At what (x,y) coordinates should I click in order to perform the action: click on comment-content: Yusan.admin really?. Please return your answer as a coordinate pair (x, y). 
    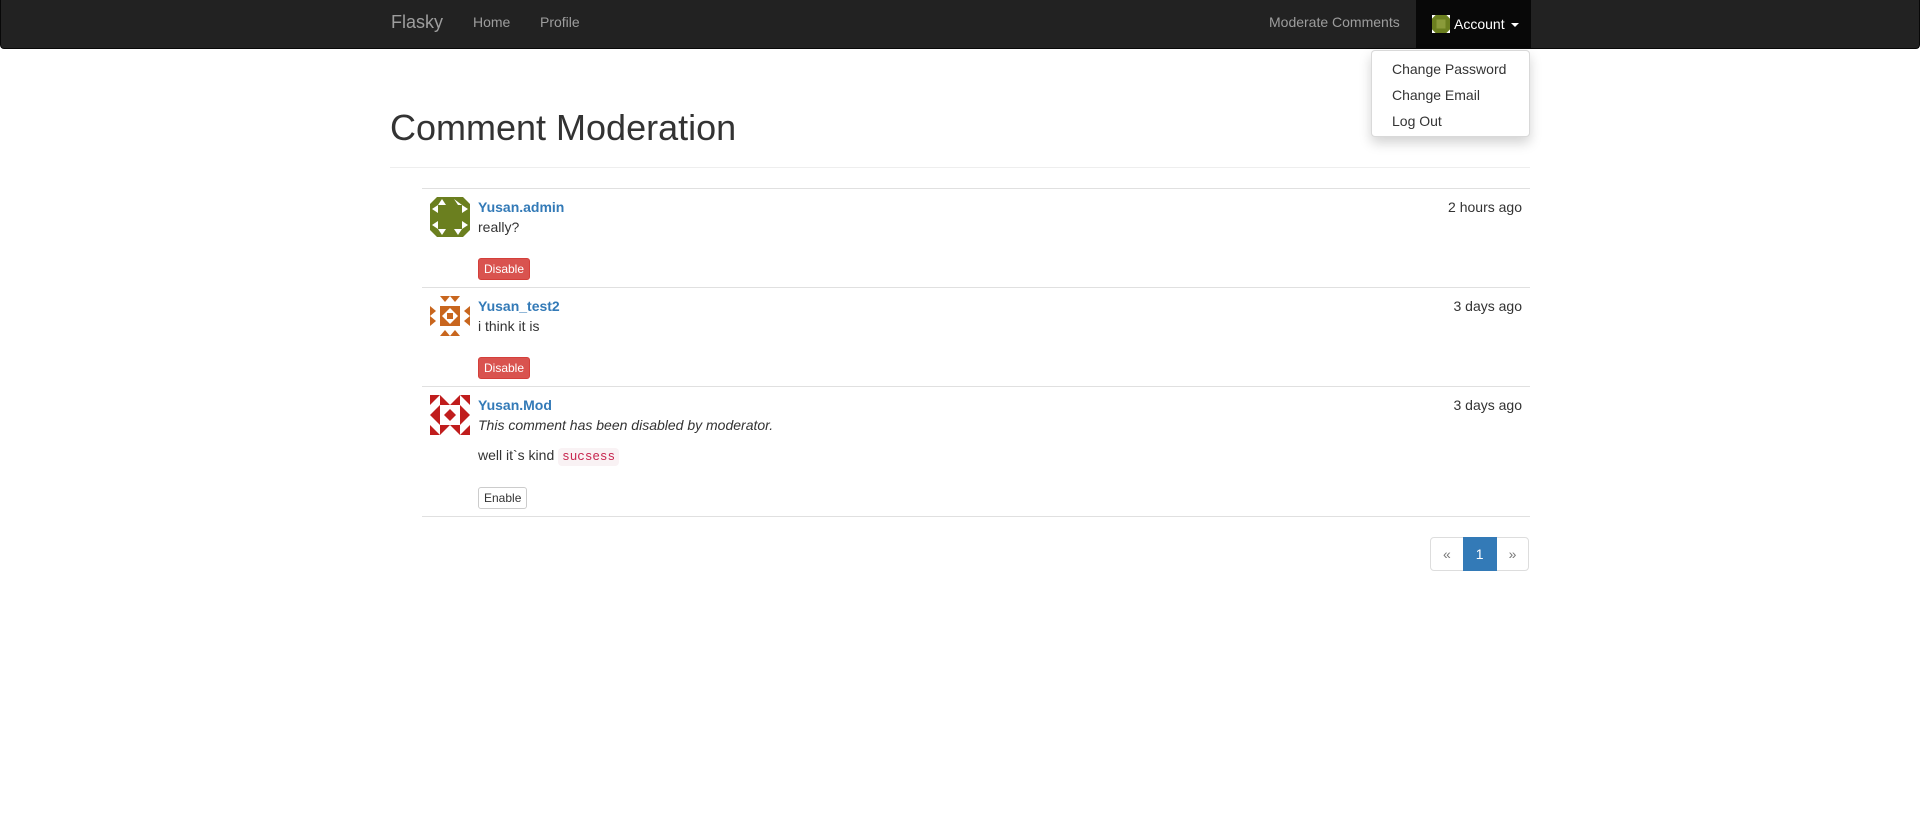
    Looking at the image, I should click on (1000, 217).